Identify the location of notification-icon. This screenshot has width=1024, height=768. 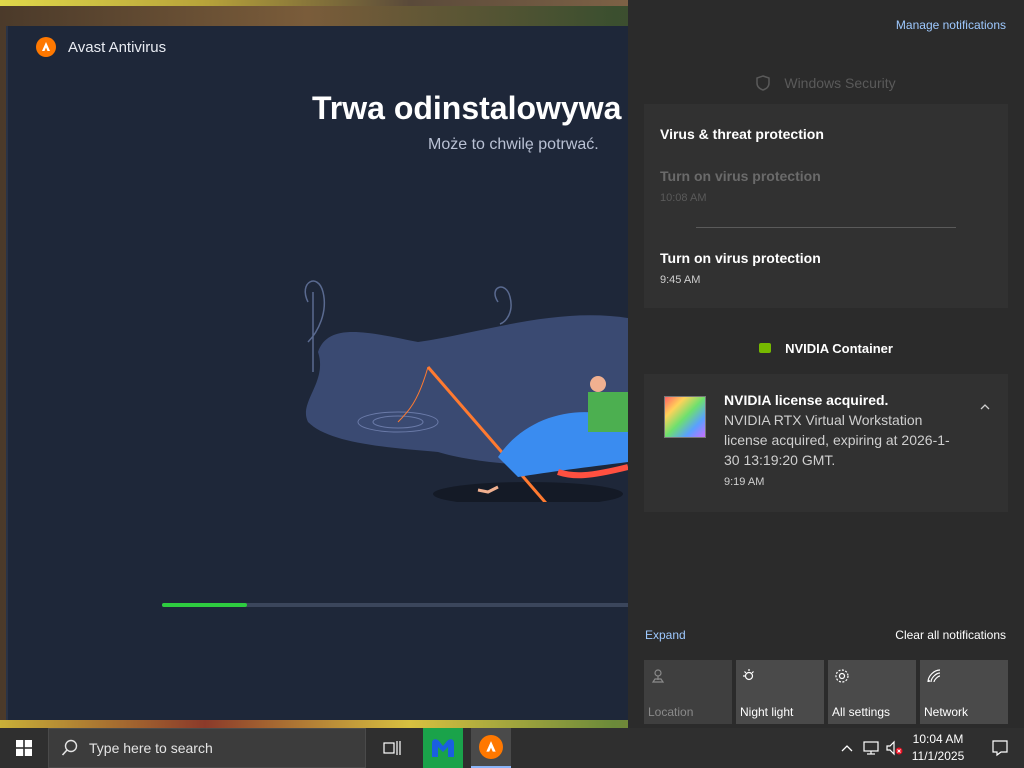
(1000, 748).